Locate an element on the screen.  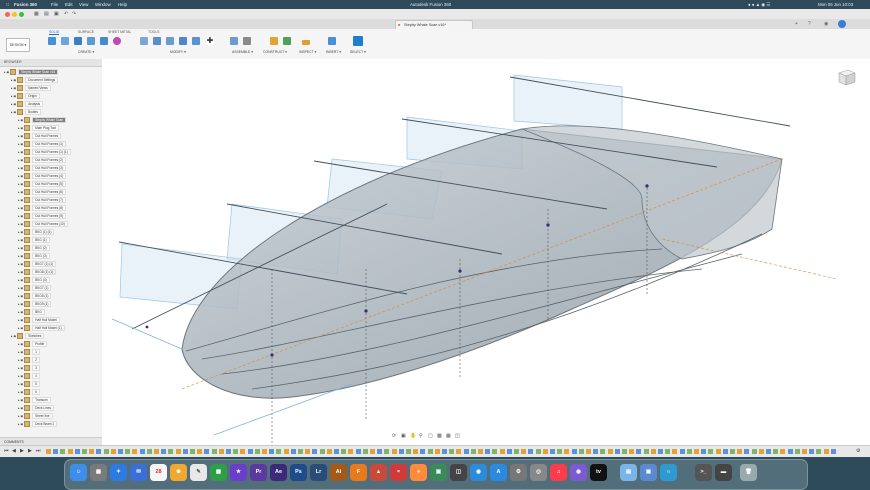
safari-icon: ✦ is located at coordinates (118, 472).